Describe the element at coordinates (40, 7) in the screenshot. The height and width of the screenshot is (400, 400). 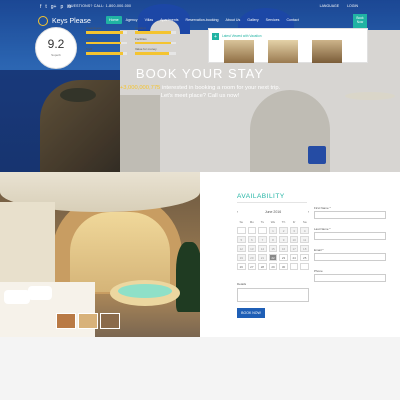
I see `facebook-icon: f` at that location.